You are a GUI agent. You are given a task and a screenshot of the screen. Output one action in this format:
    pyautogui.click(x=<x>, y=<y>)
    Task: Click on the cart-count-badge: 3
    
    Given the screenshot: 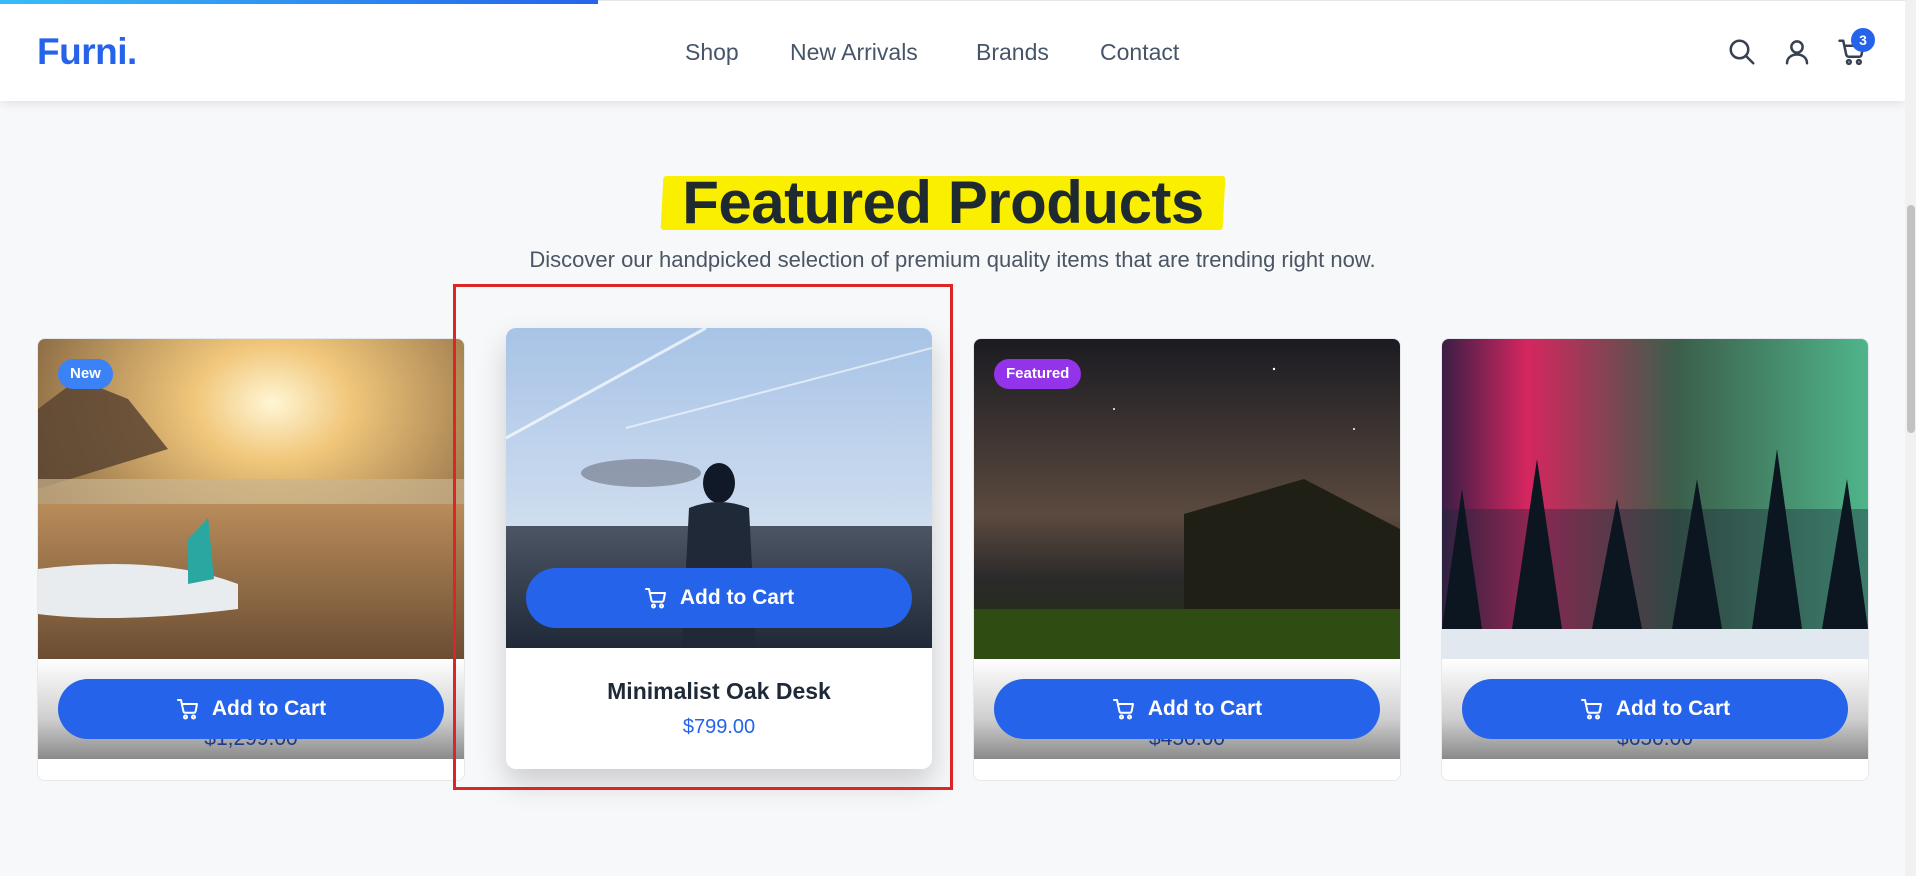 What is the action you would take?
    pyautogui.click(x=1863, y=40)
    